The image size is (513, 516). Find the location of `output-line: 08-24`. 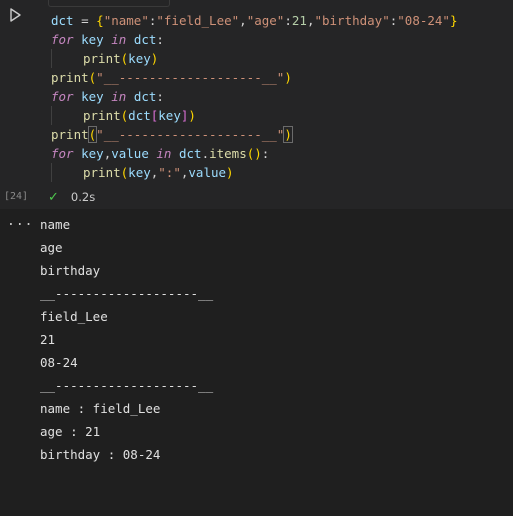

output-line: 08-24 is located at coordinates (59, 362).